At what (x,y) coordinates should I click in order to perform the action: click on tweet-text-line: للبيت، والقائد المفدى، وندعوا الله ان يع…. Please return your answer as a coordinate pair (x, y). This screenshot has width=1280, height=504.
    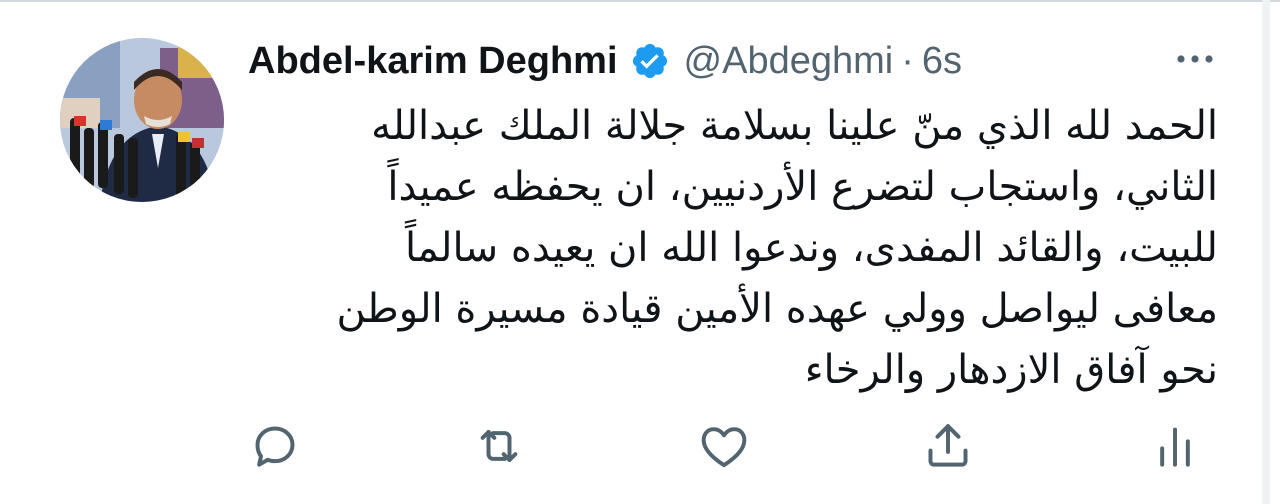
    Looking at the image, I should click on (811, 248).